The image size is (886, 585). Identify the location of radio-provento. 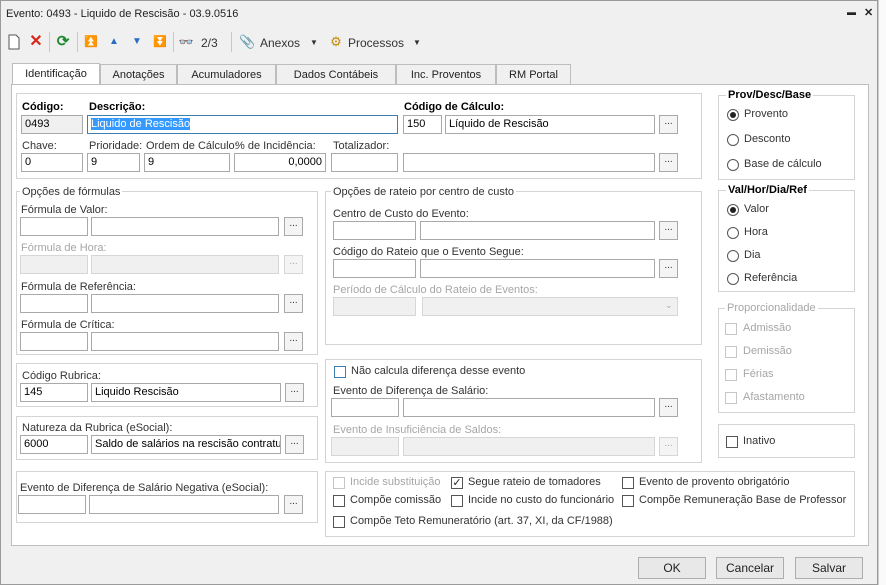
(733, 115).